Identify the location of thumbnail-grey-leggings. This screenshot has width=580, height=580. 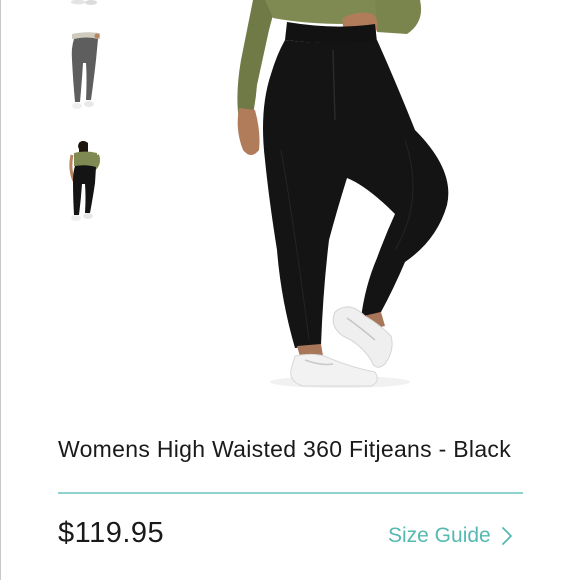
(85, 71).